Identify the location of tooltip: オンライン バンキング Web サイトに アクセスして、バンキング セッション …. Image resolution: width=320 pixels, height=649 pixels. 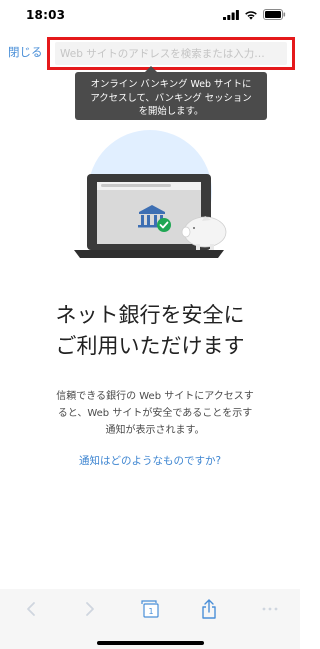
(171, 96).